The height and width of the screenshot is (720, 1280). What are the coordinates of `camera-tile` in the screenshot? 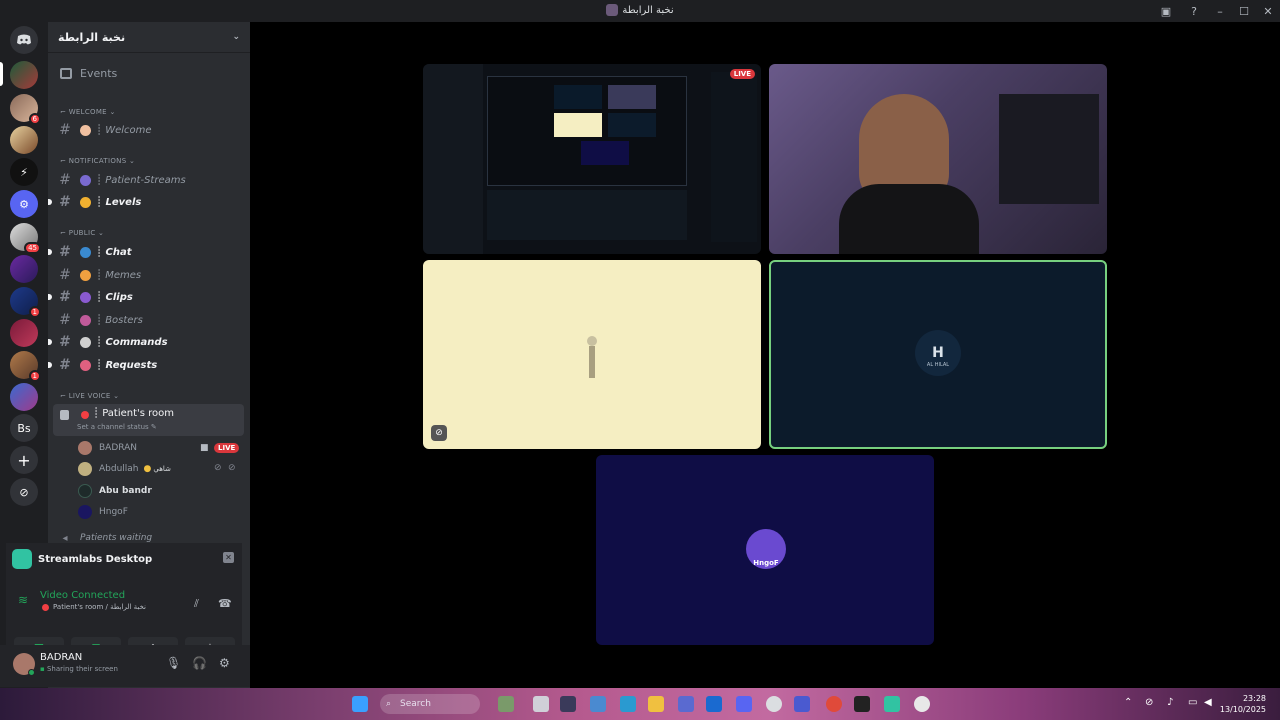 It's located at (938, 159).